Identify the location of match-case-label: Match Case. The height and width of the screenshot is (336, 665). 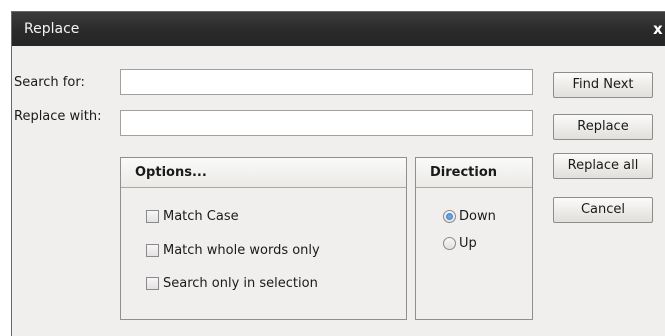
(201, 216).